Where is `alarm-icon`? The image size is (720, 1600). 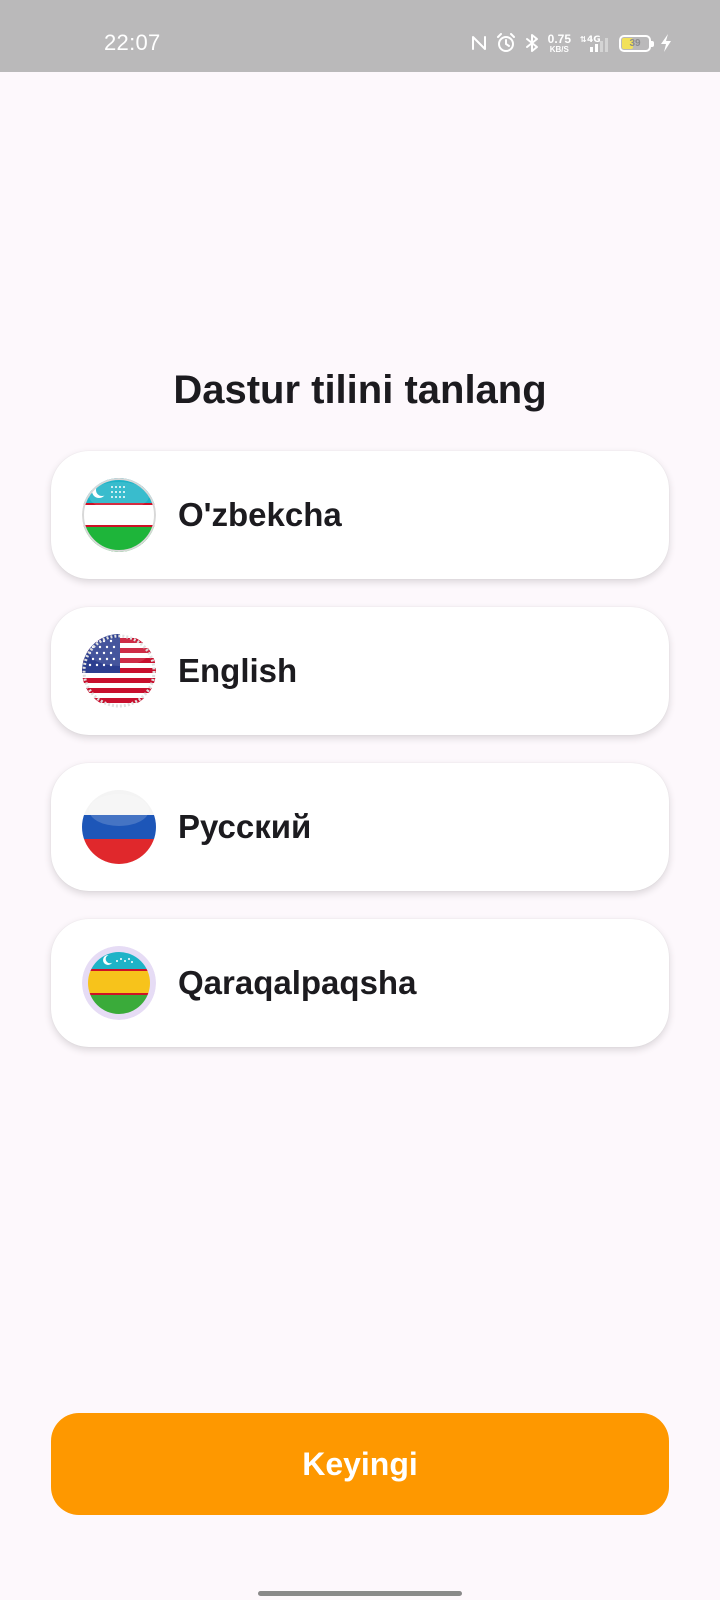 alarm-icon is located at coordinates (506, 43).